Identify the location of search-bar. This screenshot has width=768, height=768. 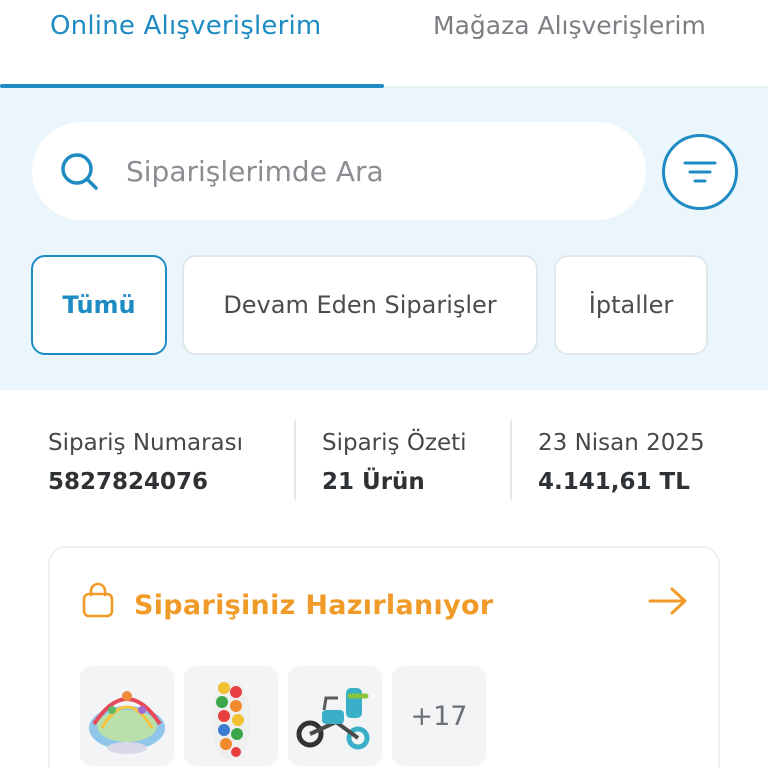
(339, 171).